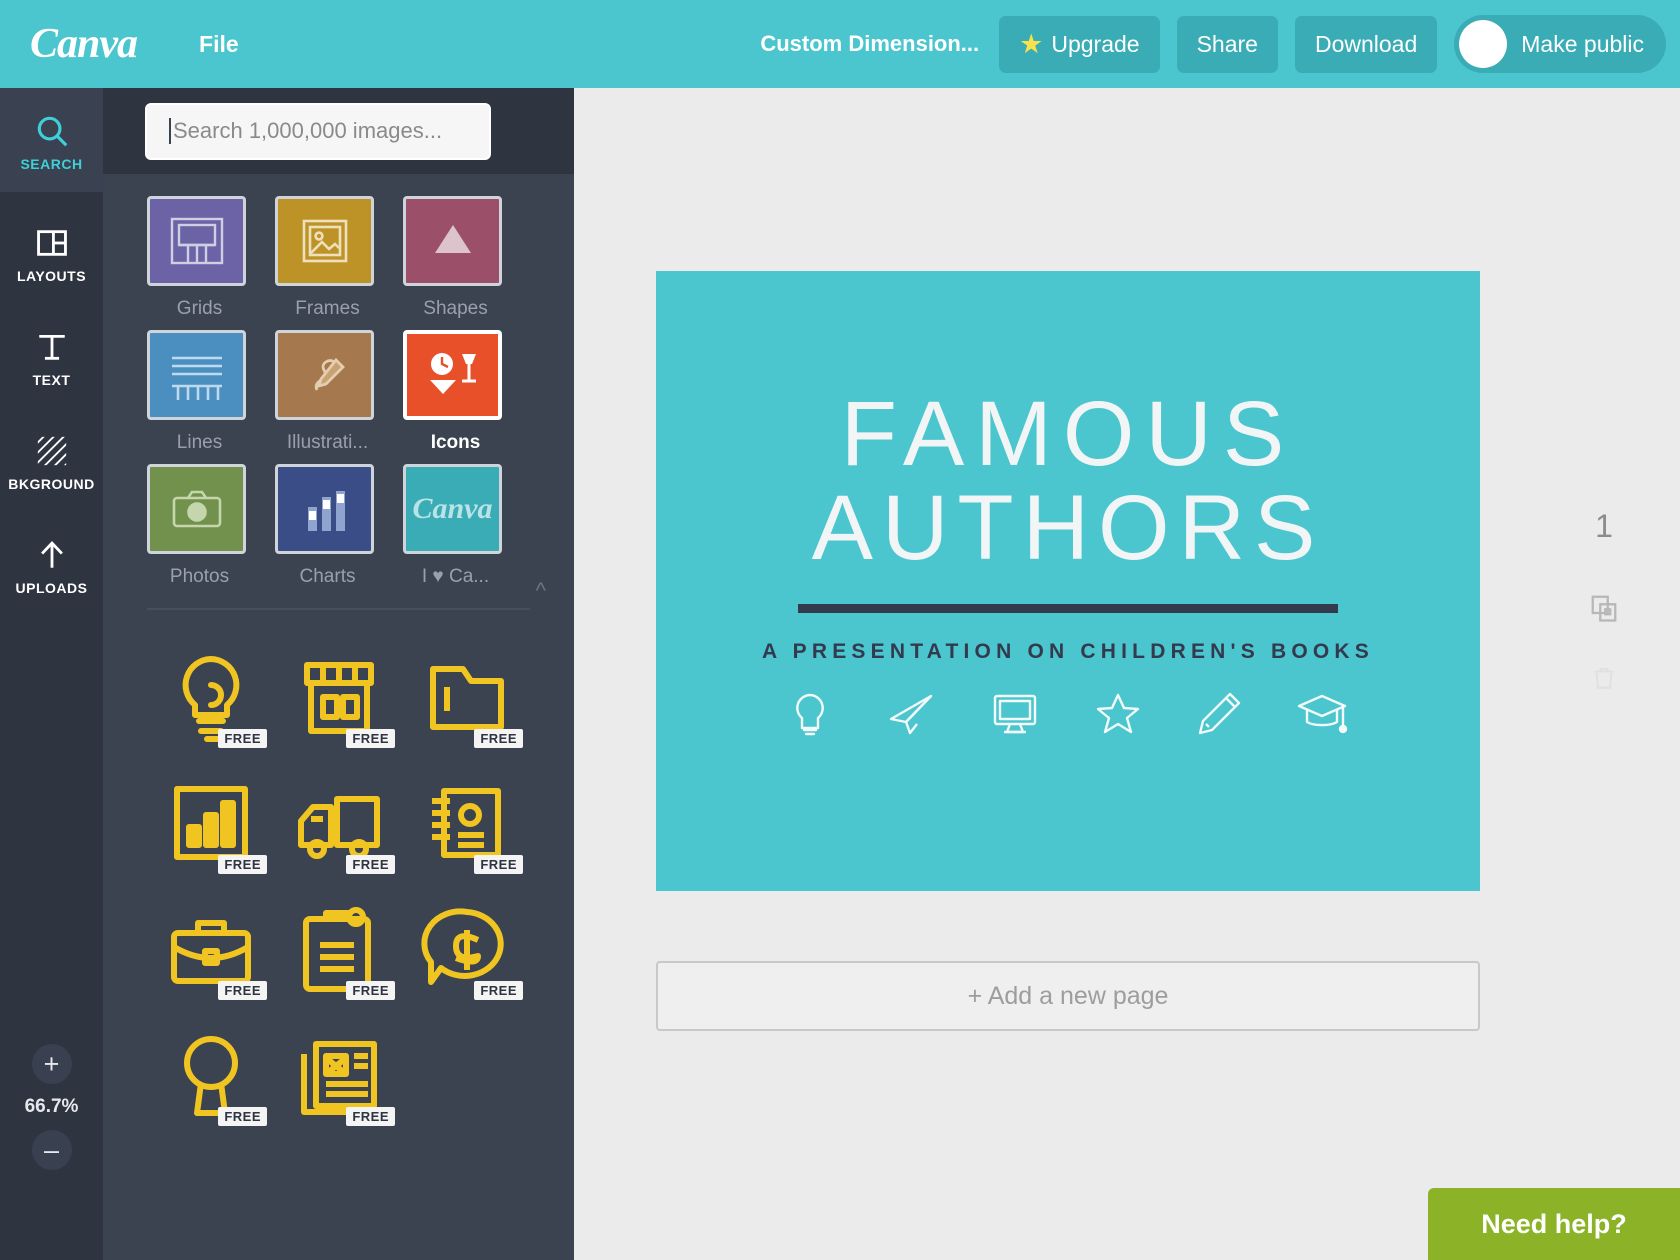 This screenshot has height=1260, width=1680. I want to click on category-tile-photos: Photos, so click(211, 526).